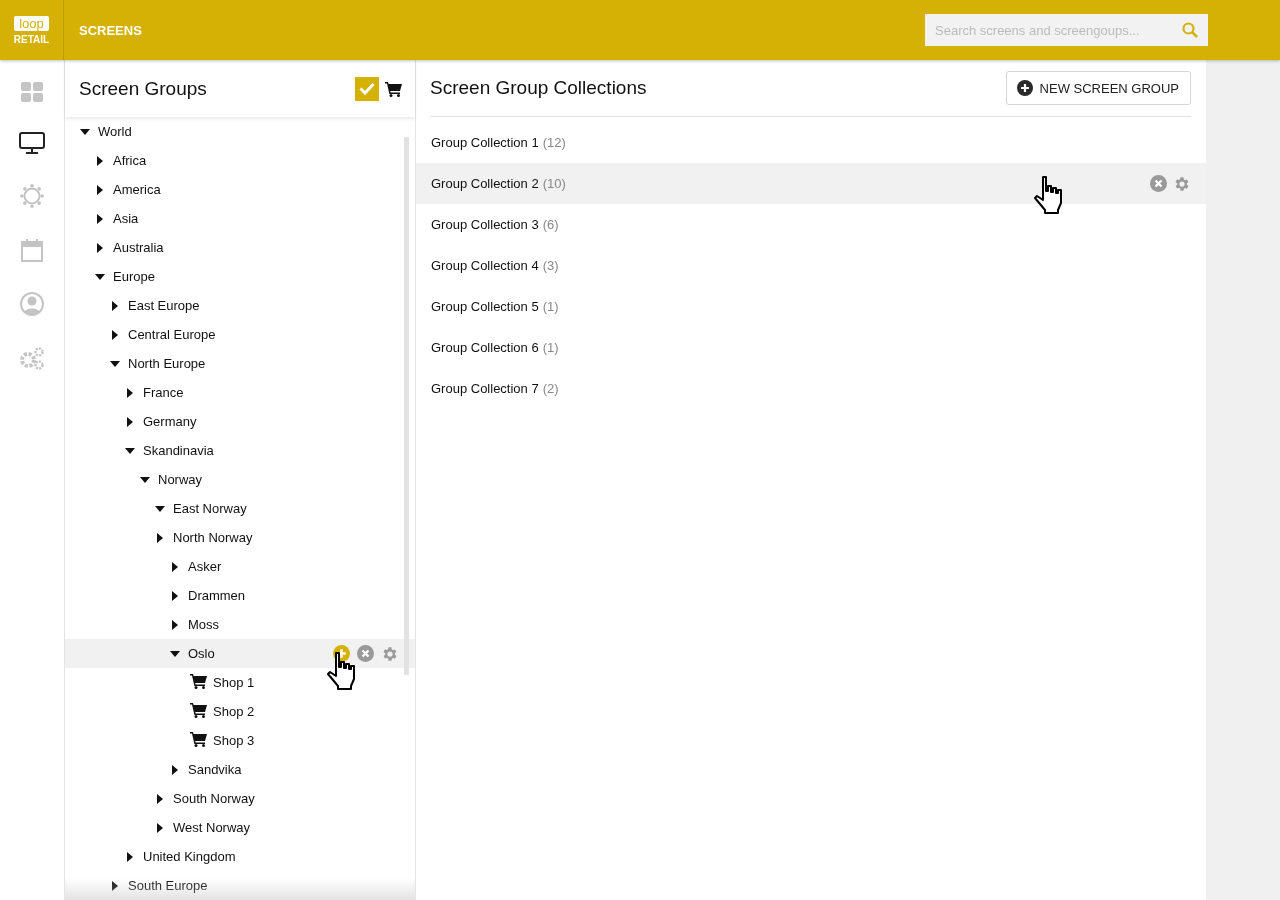 This screenshot has width=1280, height=900. I want to click on tree-item: East Norway, so click(240, 508).